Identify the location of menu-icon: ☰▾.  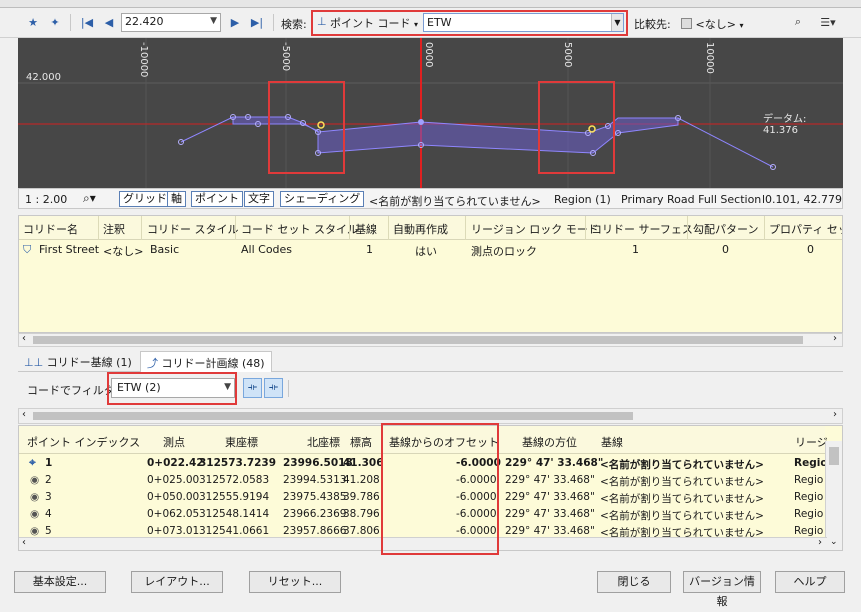
(828, 22).